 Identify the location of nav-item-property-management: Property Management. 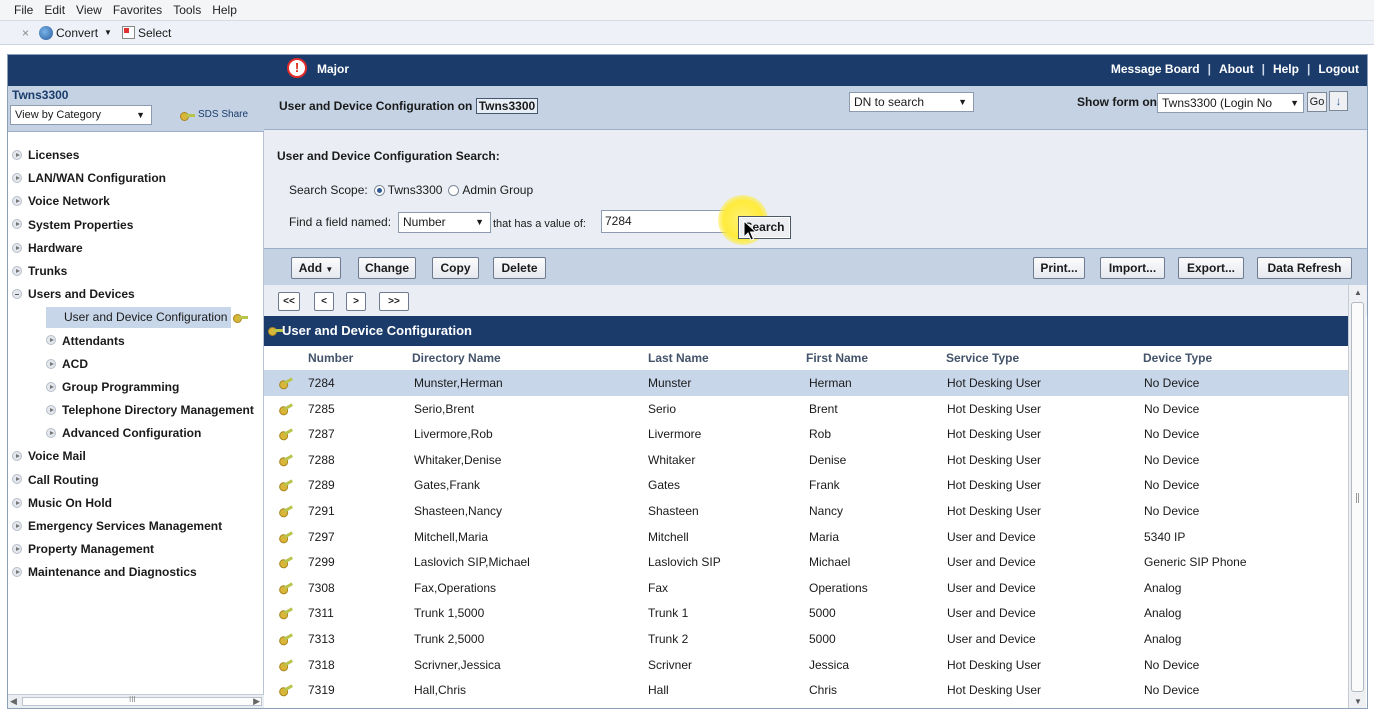
(136, 549).